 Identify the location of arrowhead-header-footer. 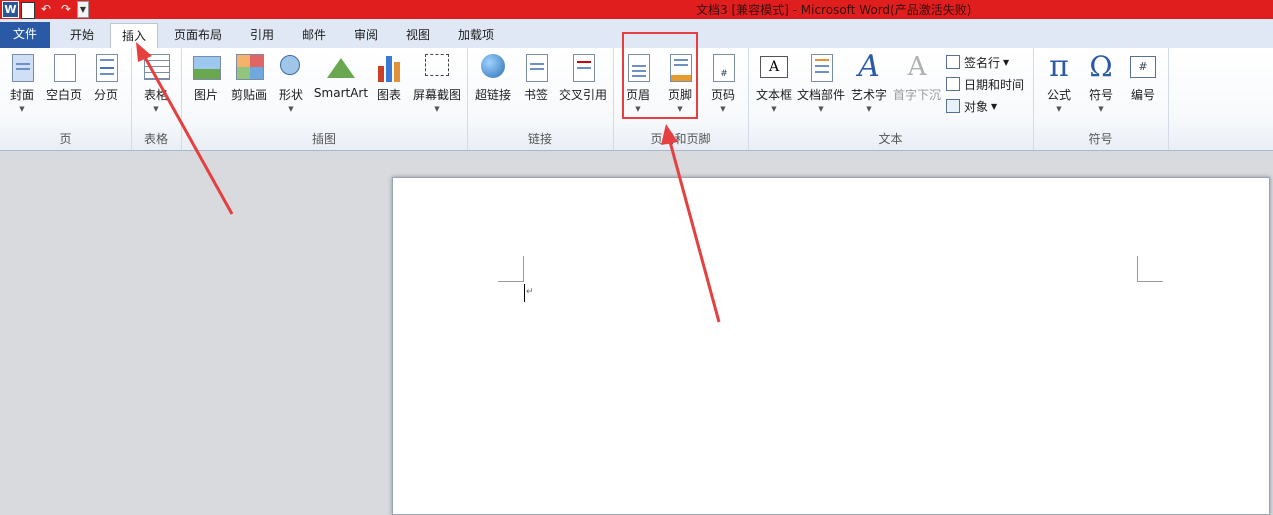
(669, 134).